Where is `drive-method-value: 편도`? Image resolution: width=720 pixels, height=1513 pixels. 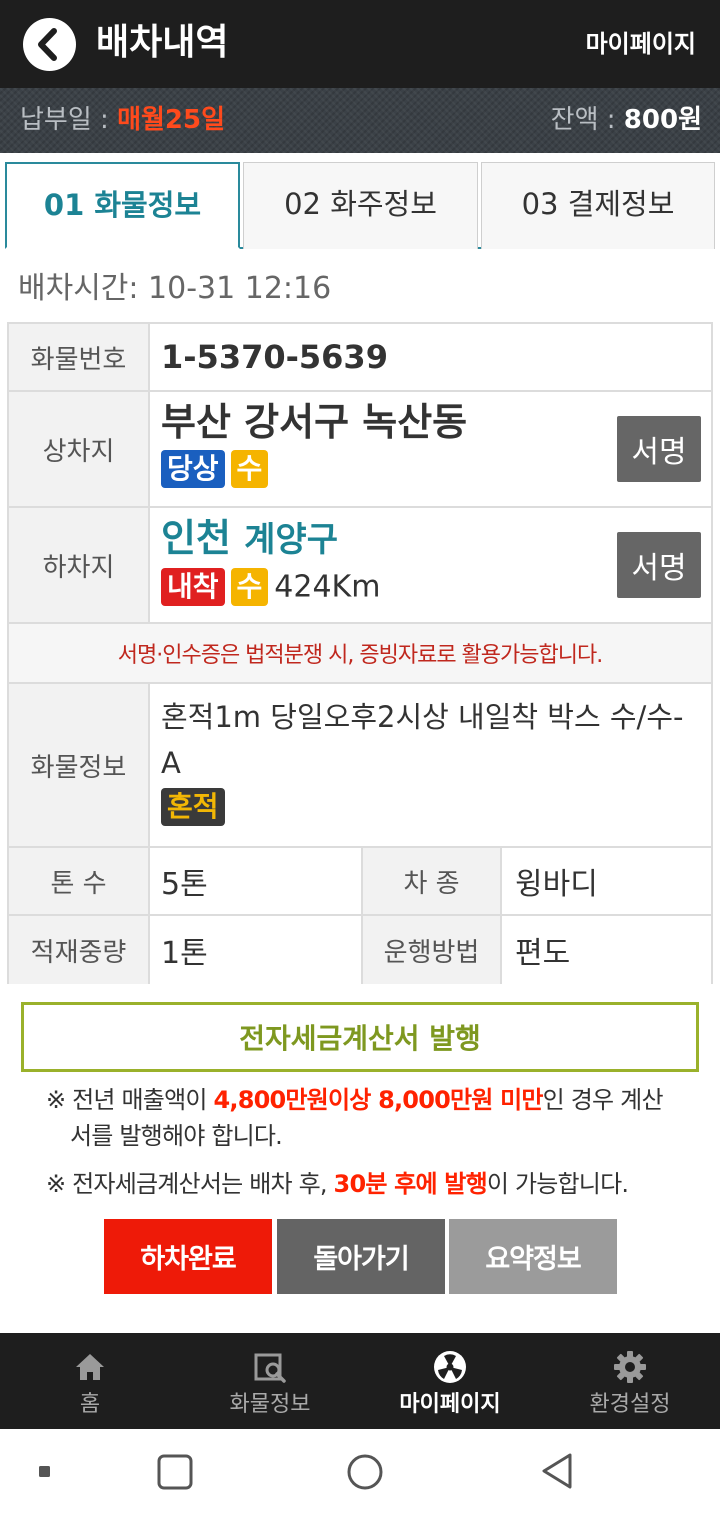
drive-method-value: 편도 is located at coordinates (543, 953).